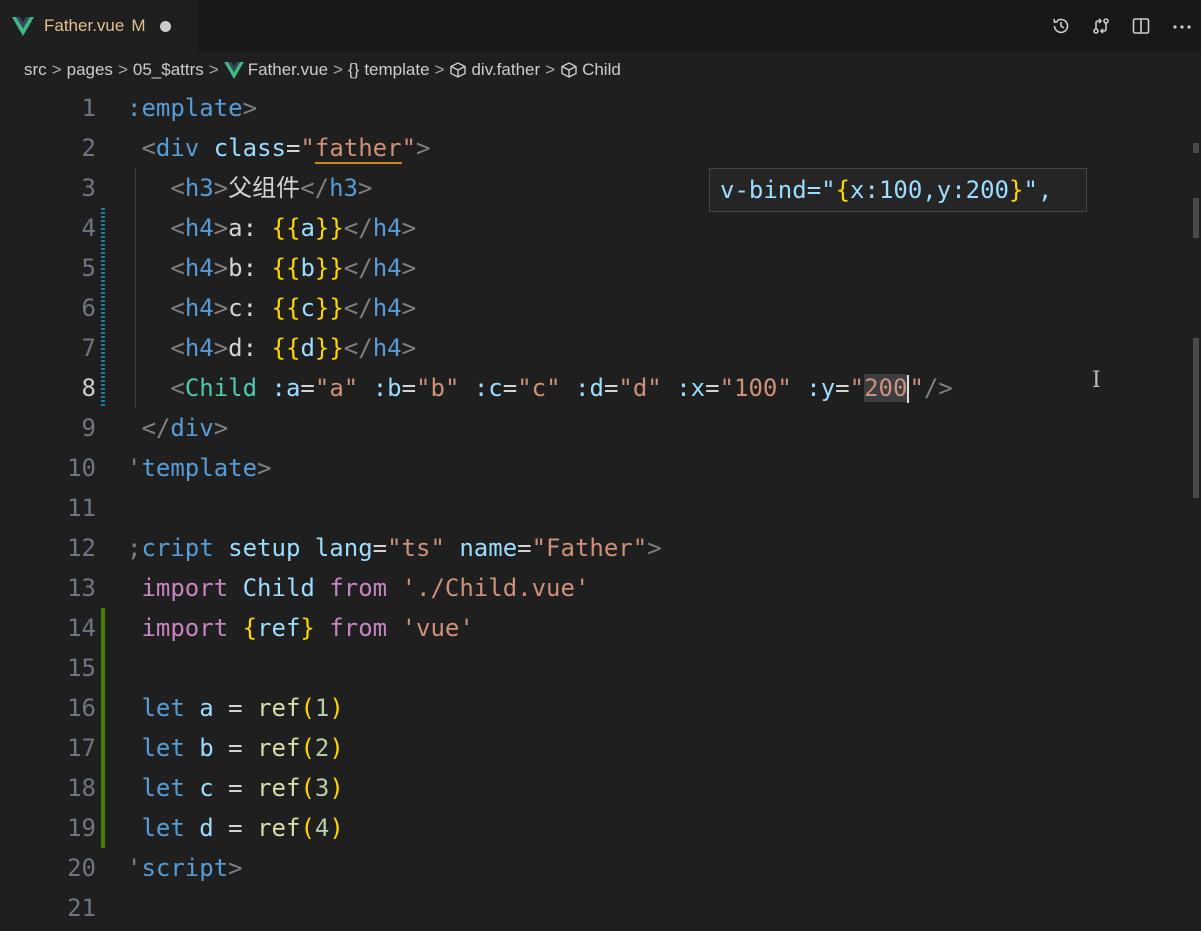 The height and width of the screenshot is (931, 1201). Describe the element at coordinates (307, 628) in the screenshot. I see `code-content: import {ref} from 'vue'` at that location.